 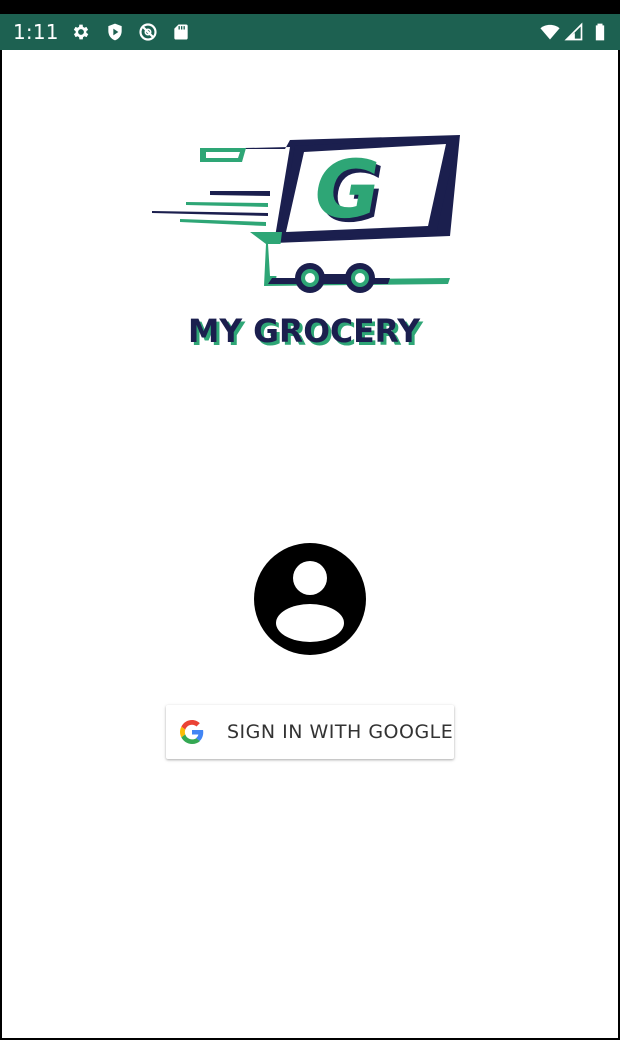 I want to click on google-sign-in-button: SIGN IN WITH GOOGLE, so click(x=310, y=732).